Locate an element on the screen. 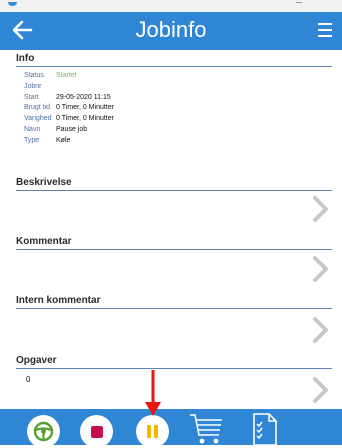  info-row-varighed: Varighed 0 Timer, 0 Minutter is located at coordinates (69, 119).